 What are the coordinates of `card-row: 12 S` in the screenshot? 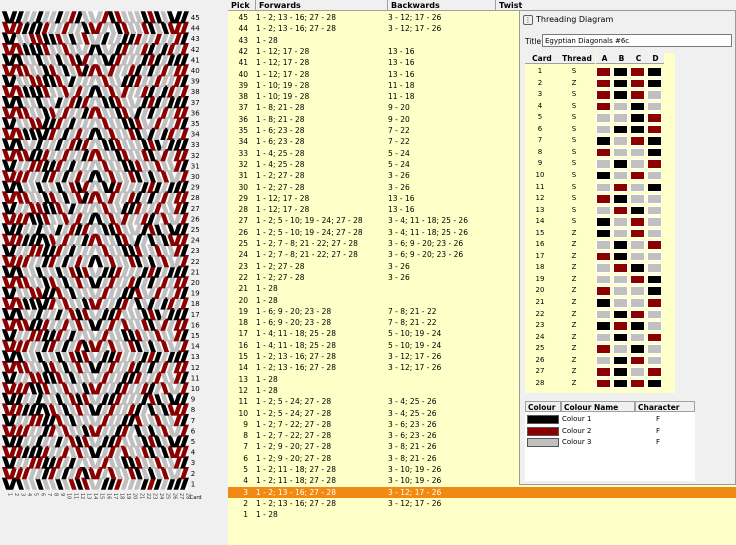 It's located at (600, 199).